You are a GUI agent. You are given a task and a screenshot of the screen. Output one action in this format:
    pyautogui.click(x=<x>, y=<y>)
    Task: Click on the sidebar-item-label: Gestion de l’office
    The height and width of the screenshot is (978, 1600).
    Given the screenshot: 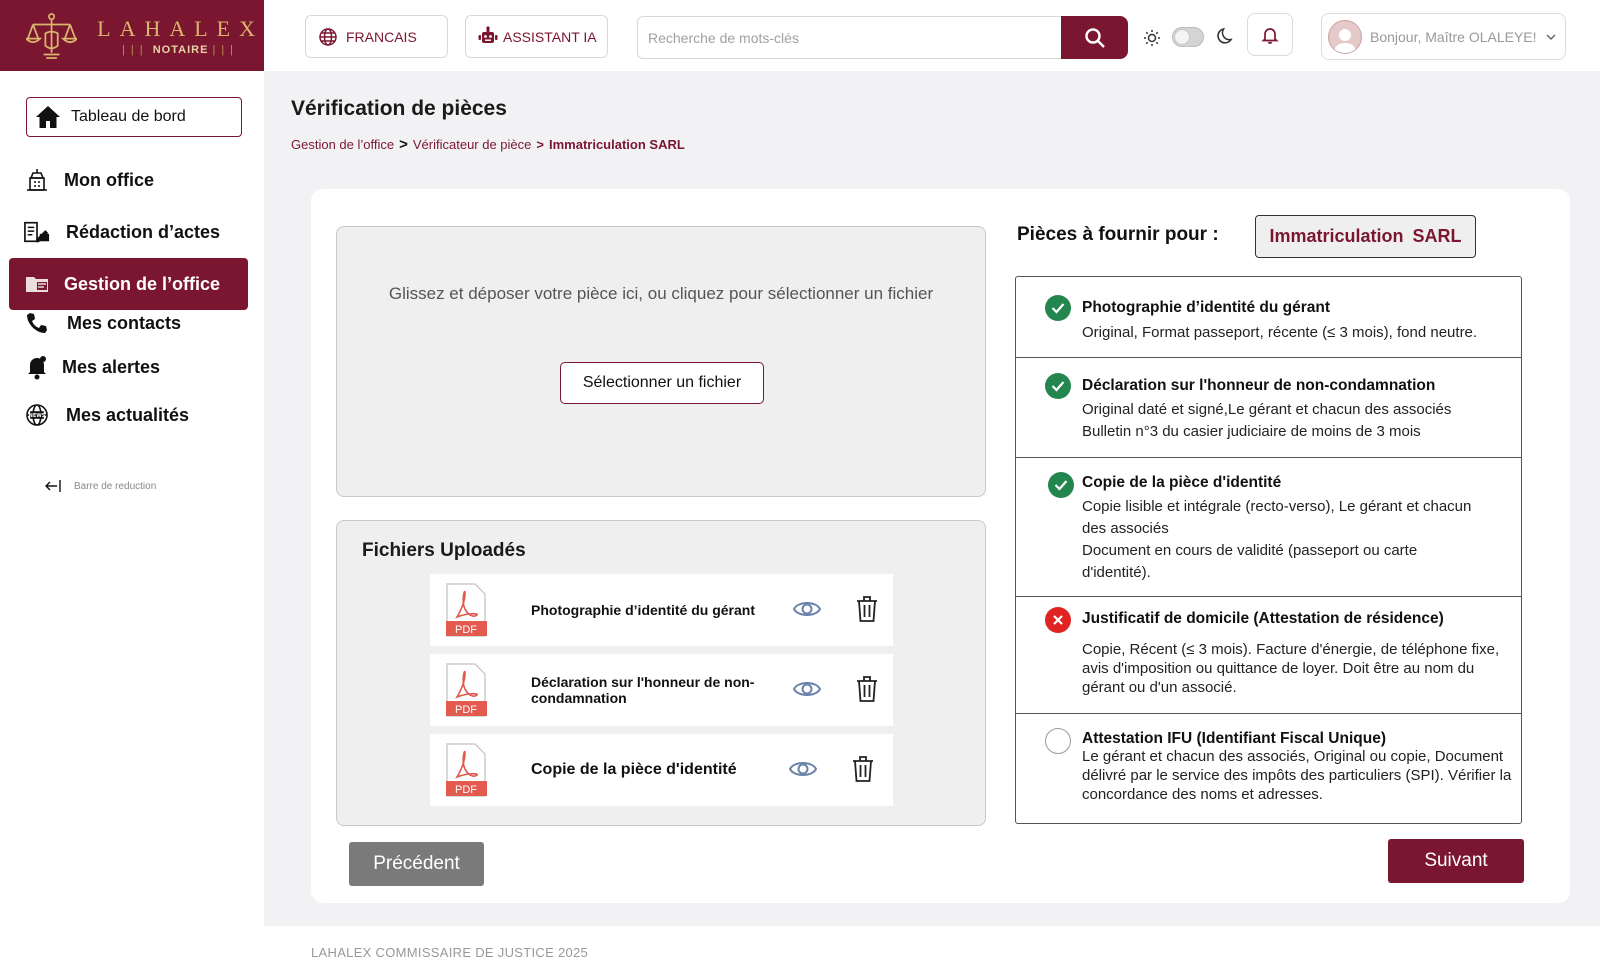 What is the action you would take?
    pyautogui.click(x=142, y=283)
    